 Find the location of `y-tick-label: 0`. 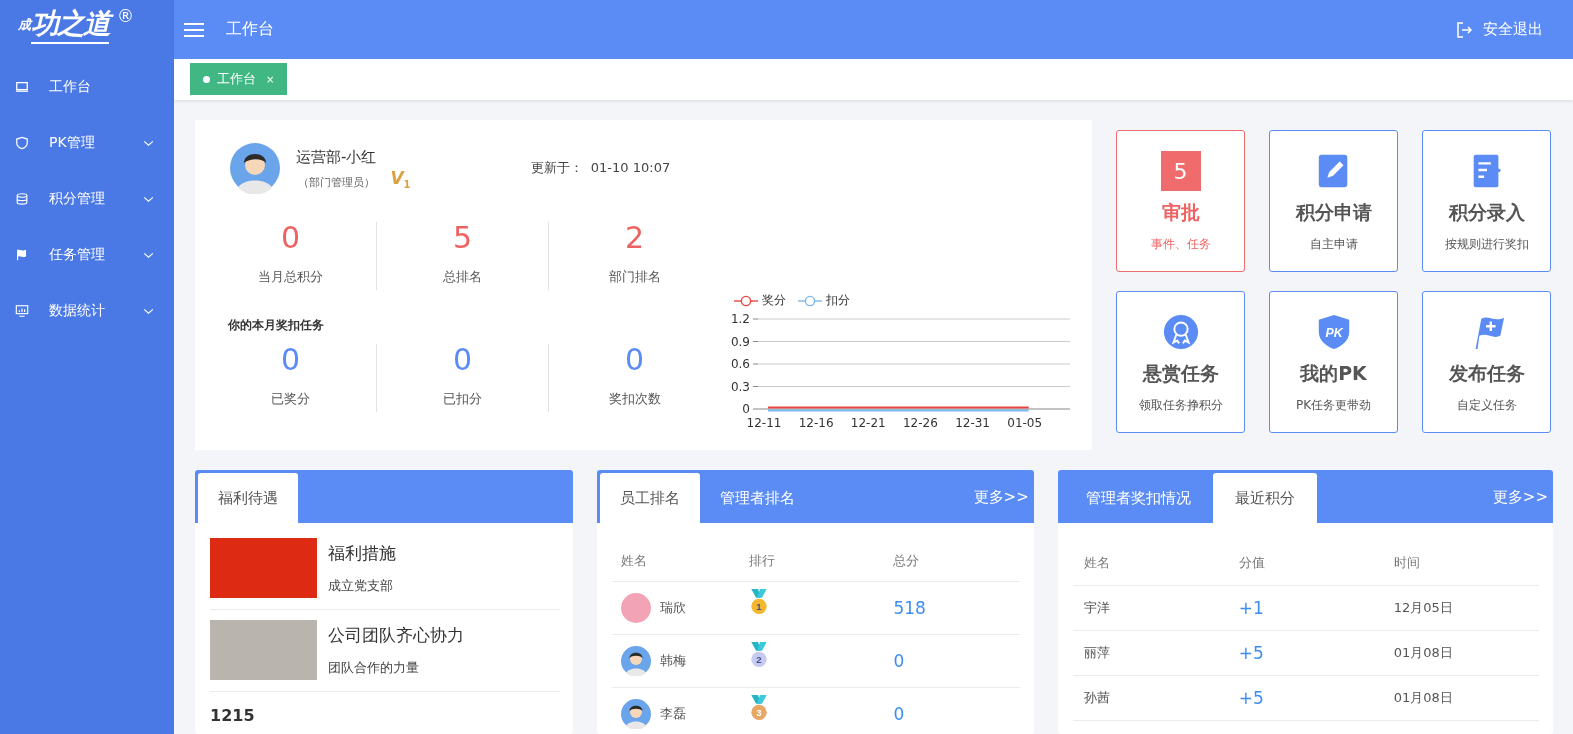

y-tick-label: 0 is located at coordinates (746, 409).